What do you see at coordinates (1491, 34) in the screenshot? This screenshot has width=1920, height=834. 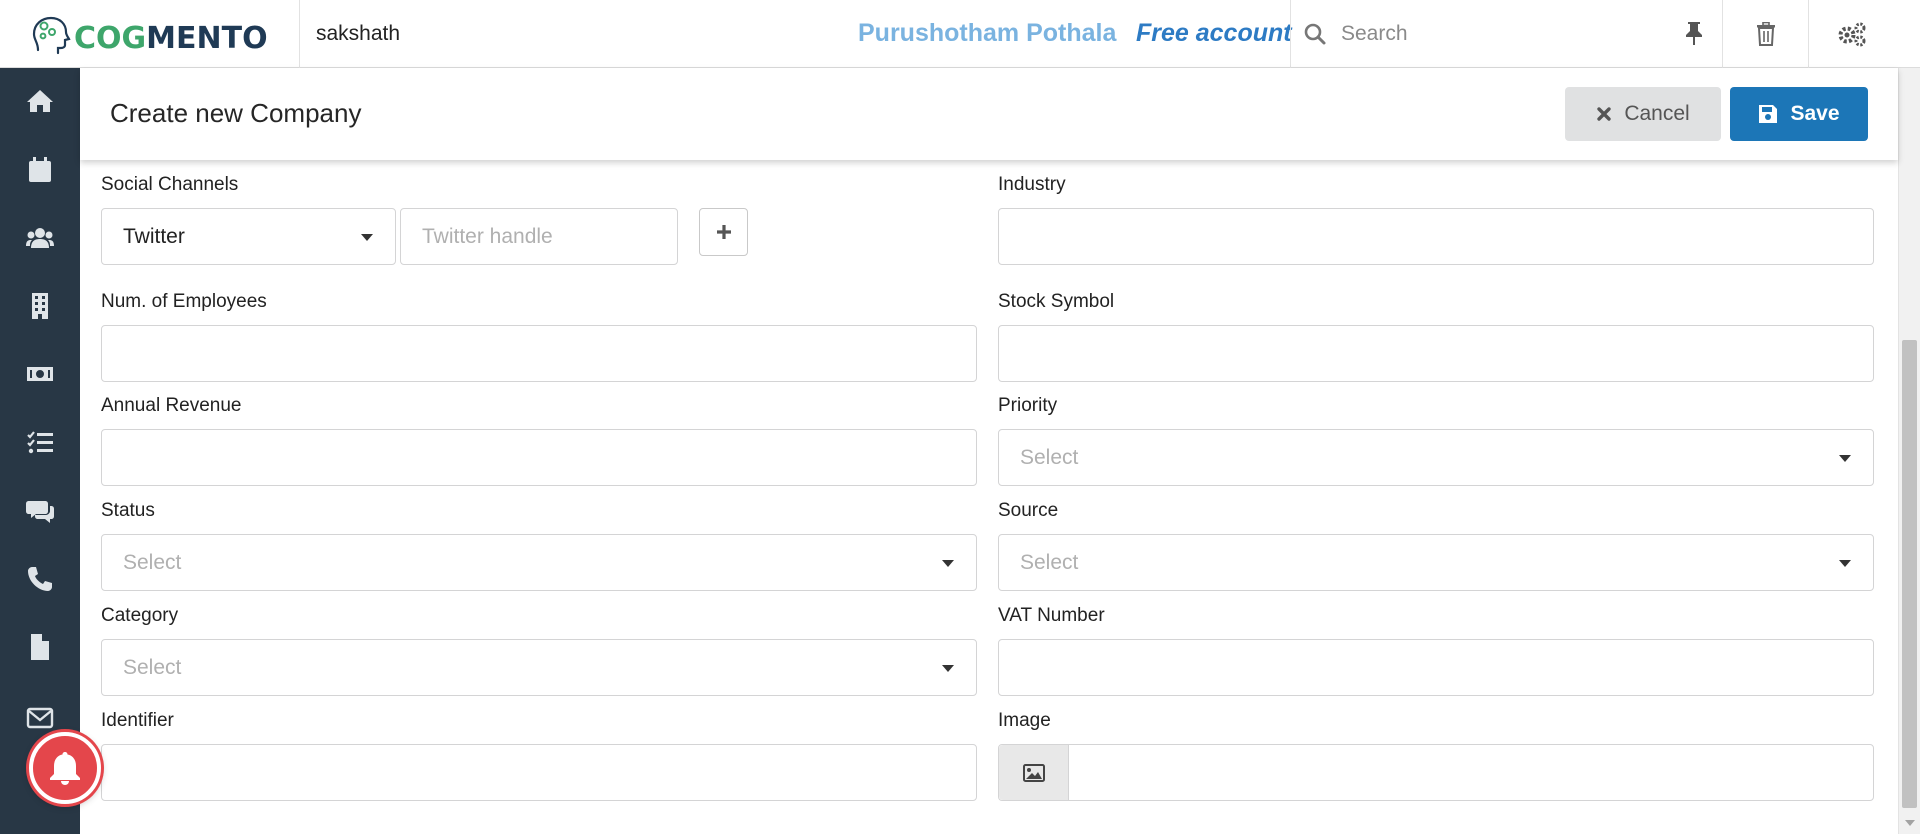 I see `search-input` at bounding box center [1491, 34].